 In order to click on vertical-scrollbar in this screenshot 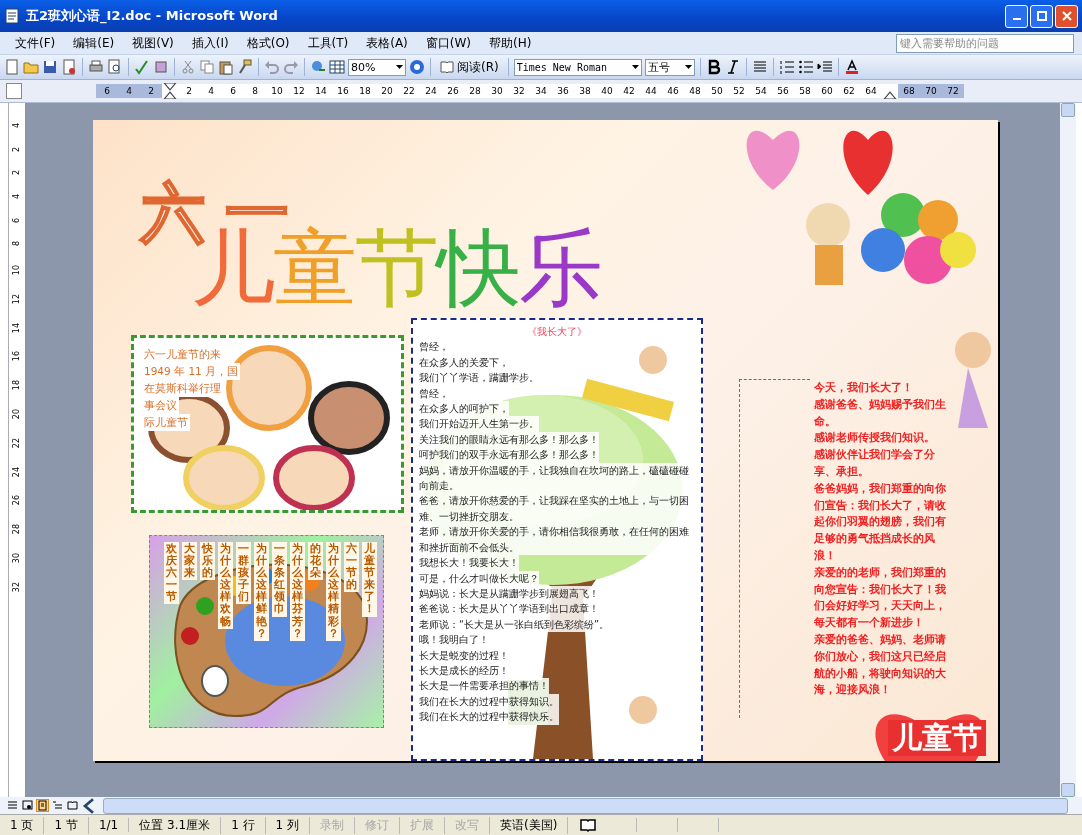, I will do `click(1068, 450)`.